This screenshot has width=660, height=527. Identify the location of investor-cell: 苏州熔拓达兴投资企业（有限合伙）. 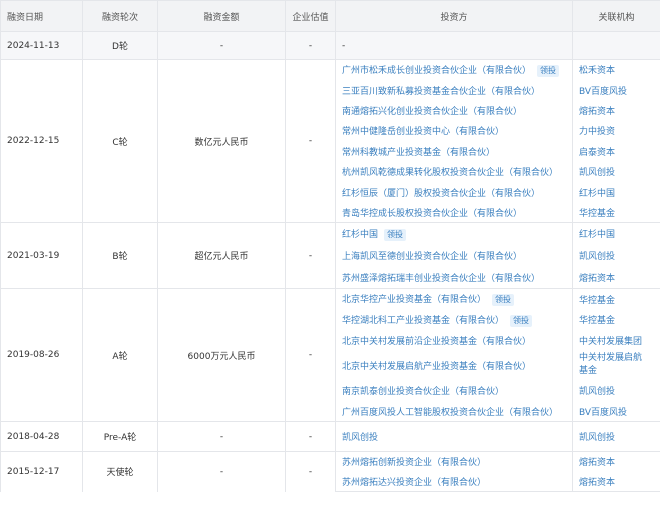
(454, 482).